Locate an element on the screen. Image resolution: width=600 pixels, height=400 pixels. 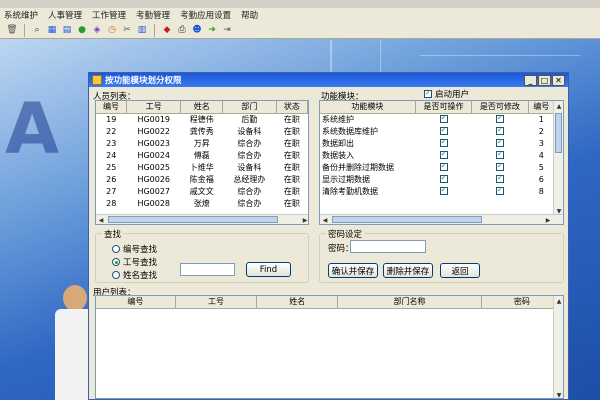
printer-icon: ⎙ is located at coordinates (182, 30).